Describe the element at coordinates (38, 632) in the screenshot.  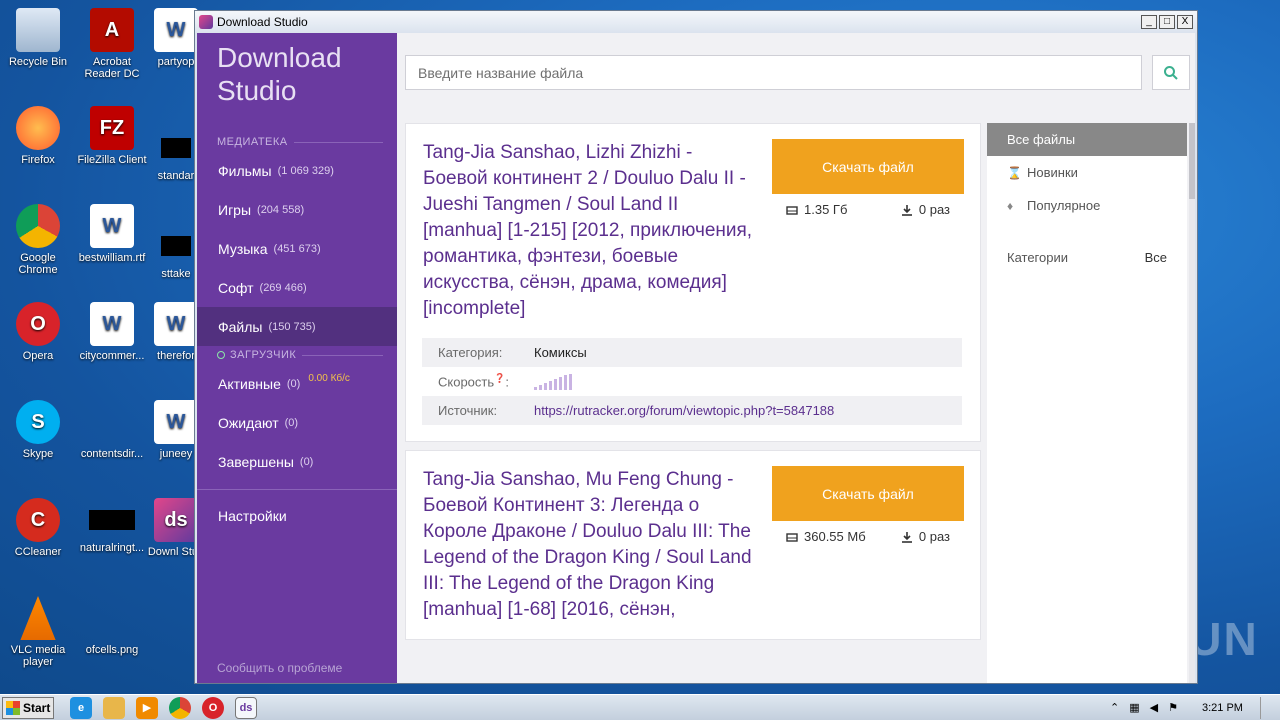
I see `vlc-icon: VLC media player` at that location.